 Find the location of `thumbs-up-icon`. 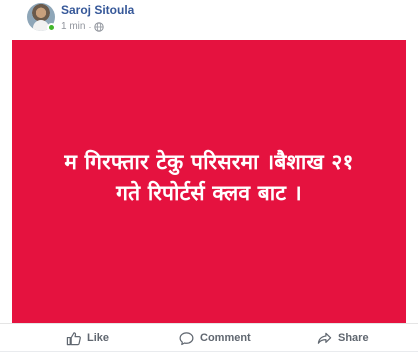

thumbs-up-icon is located at coordinates (73, 338).